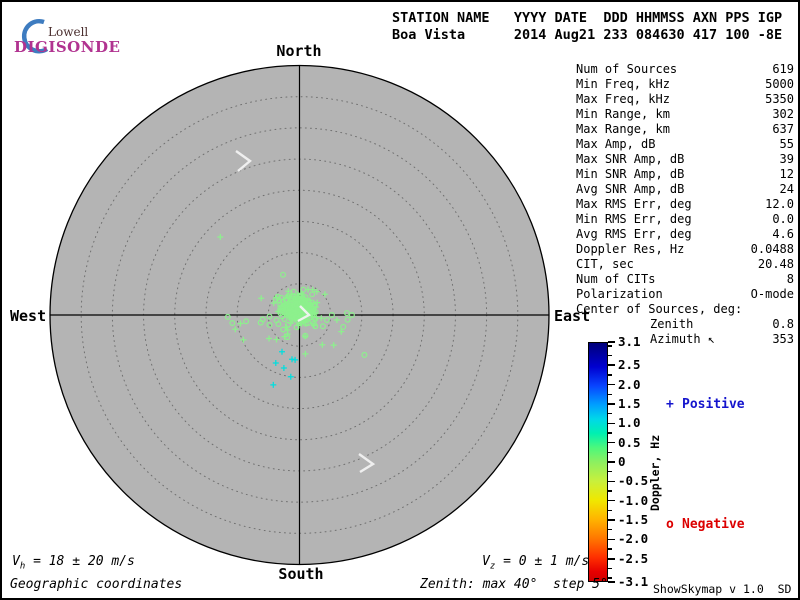  I want to click on colorbar-tick-label: -3.1, so click(633, 581).